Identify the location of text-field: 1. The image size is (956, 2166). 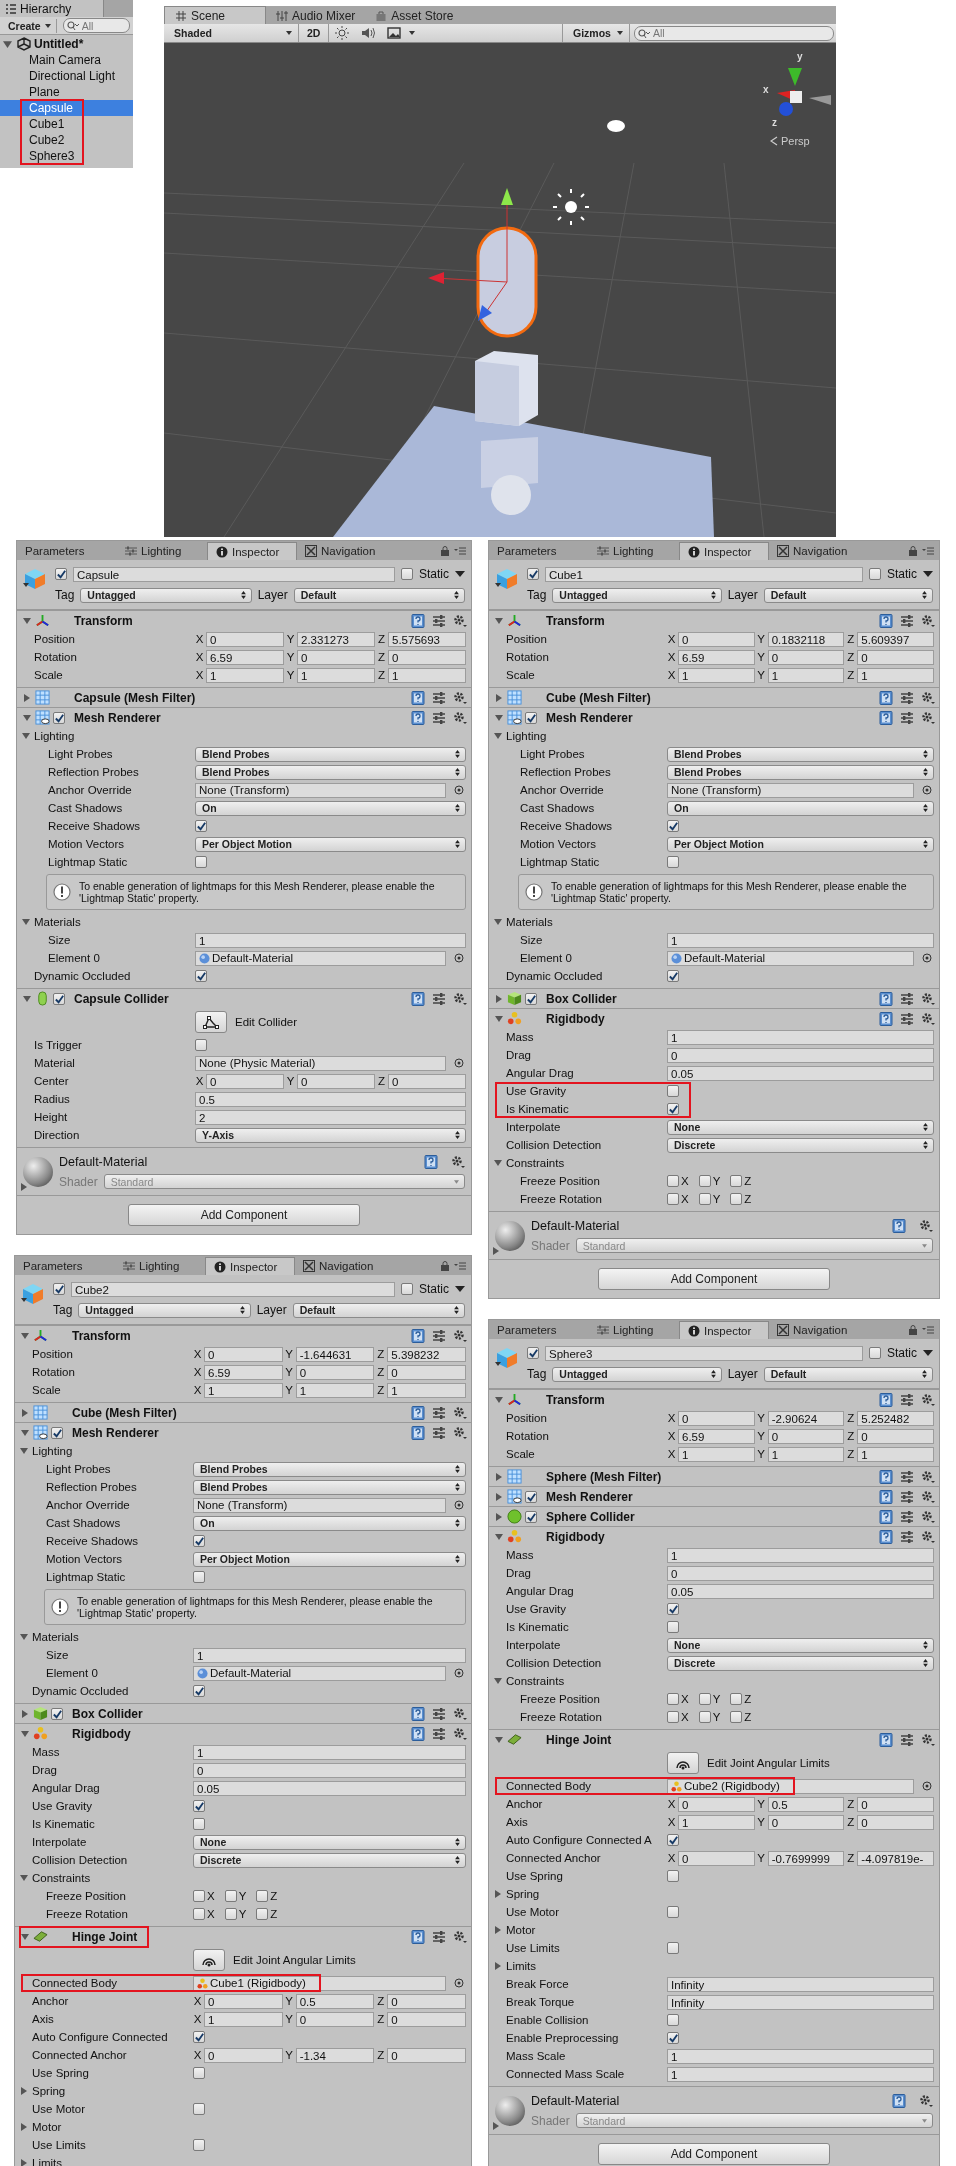
(329, 1655).